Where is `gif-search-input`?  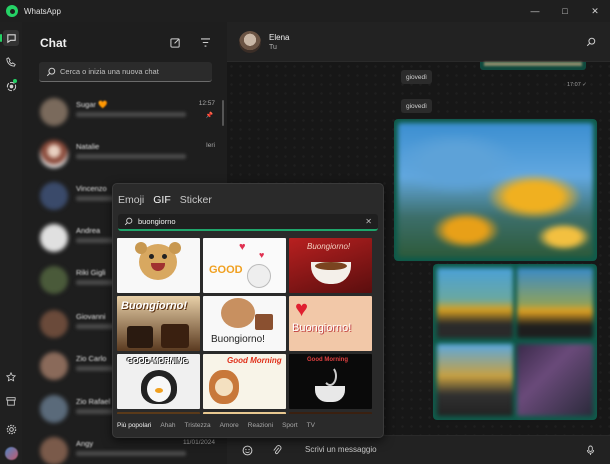 gif-search-input is located at coordinates (248, 221).